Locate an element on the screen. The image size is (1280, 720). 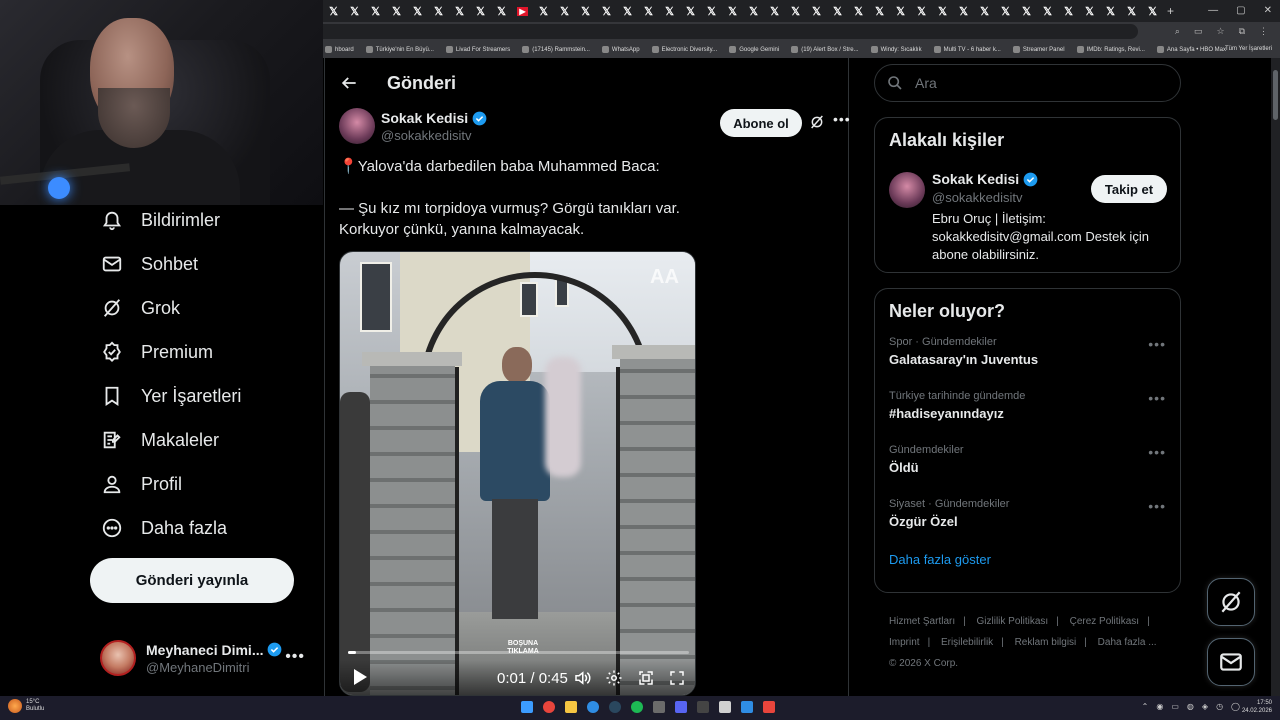
related-handle: @sokakkedisitv is located at coordinates (977, 197).